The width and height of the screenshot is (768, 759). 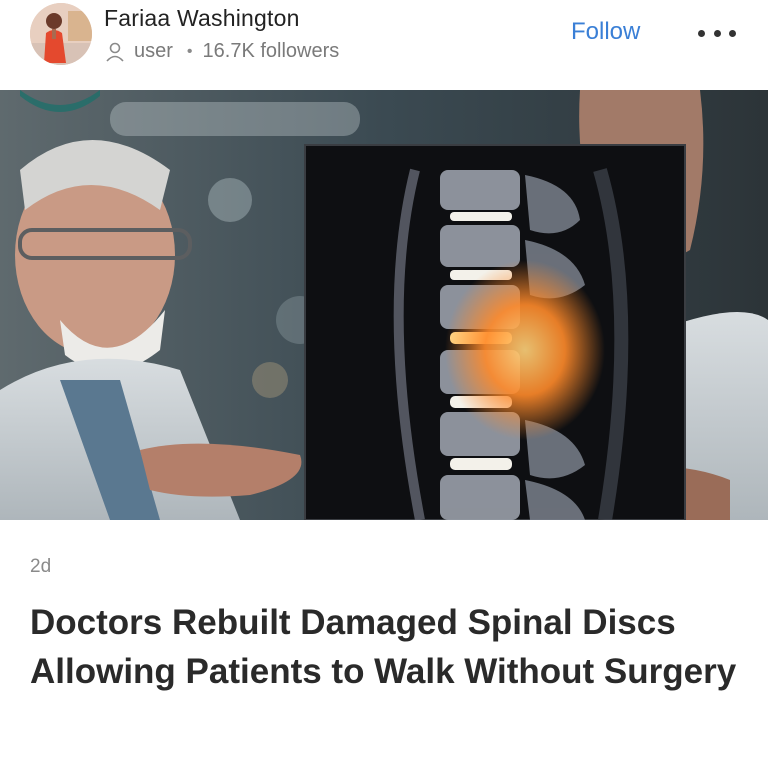 What do you see at coordinates (605, 32) in the screenshot?
I see `follow-button: Follow` at bounding box center [605, 32].